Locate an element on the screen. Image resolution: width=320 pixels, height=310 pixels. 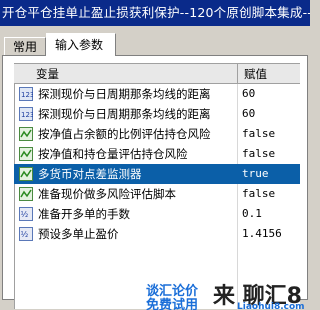
column-header-value: 赋值 is located at coordinates (255, 74).